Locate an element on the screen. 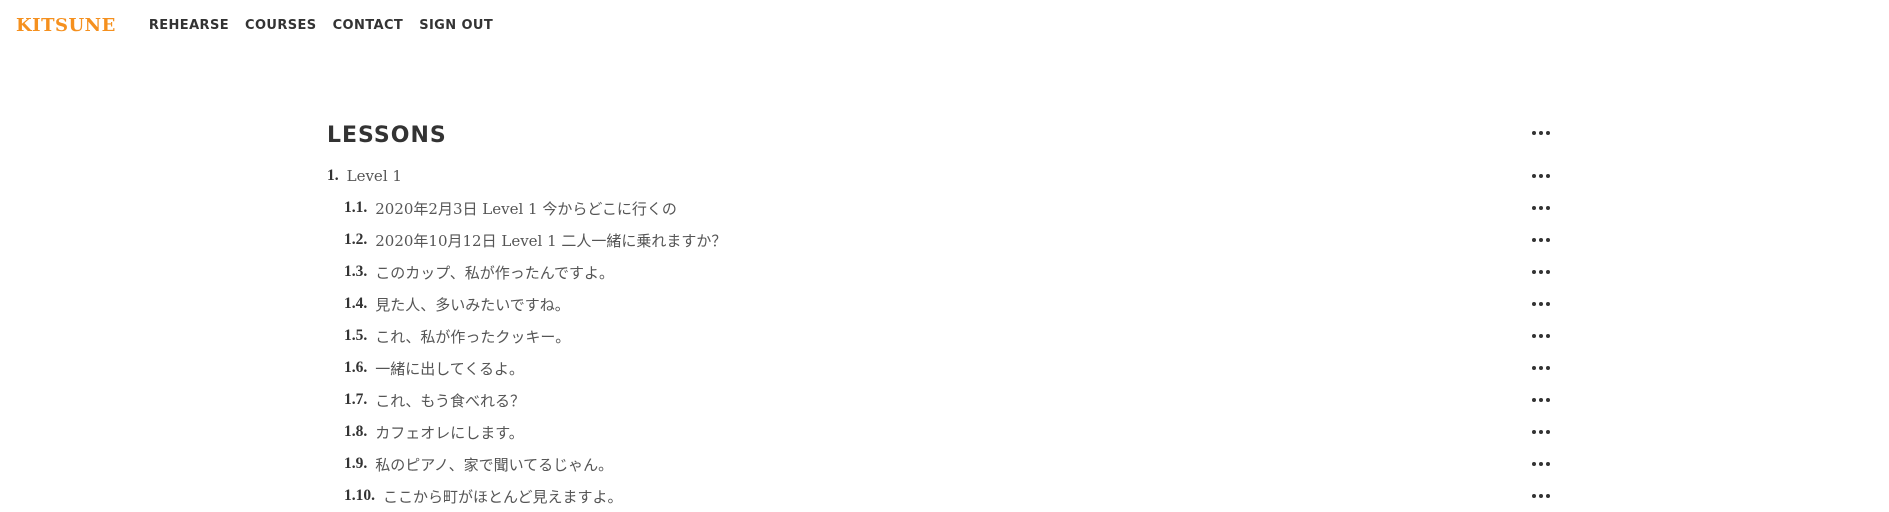 The height and width of the screenshot is (512, 1889). lesson-number: 1.7. is located at coordinates (356, 399).